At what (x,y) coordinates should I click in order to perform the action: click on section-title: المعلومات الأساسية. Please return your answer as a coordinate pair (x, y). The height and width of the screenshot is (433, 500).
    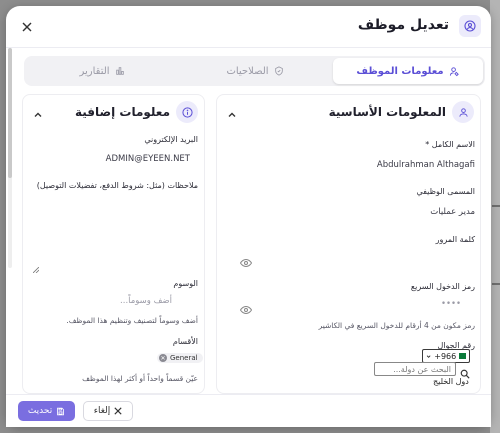
    Looking at the image, I should click on (387, 112).